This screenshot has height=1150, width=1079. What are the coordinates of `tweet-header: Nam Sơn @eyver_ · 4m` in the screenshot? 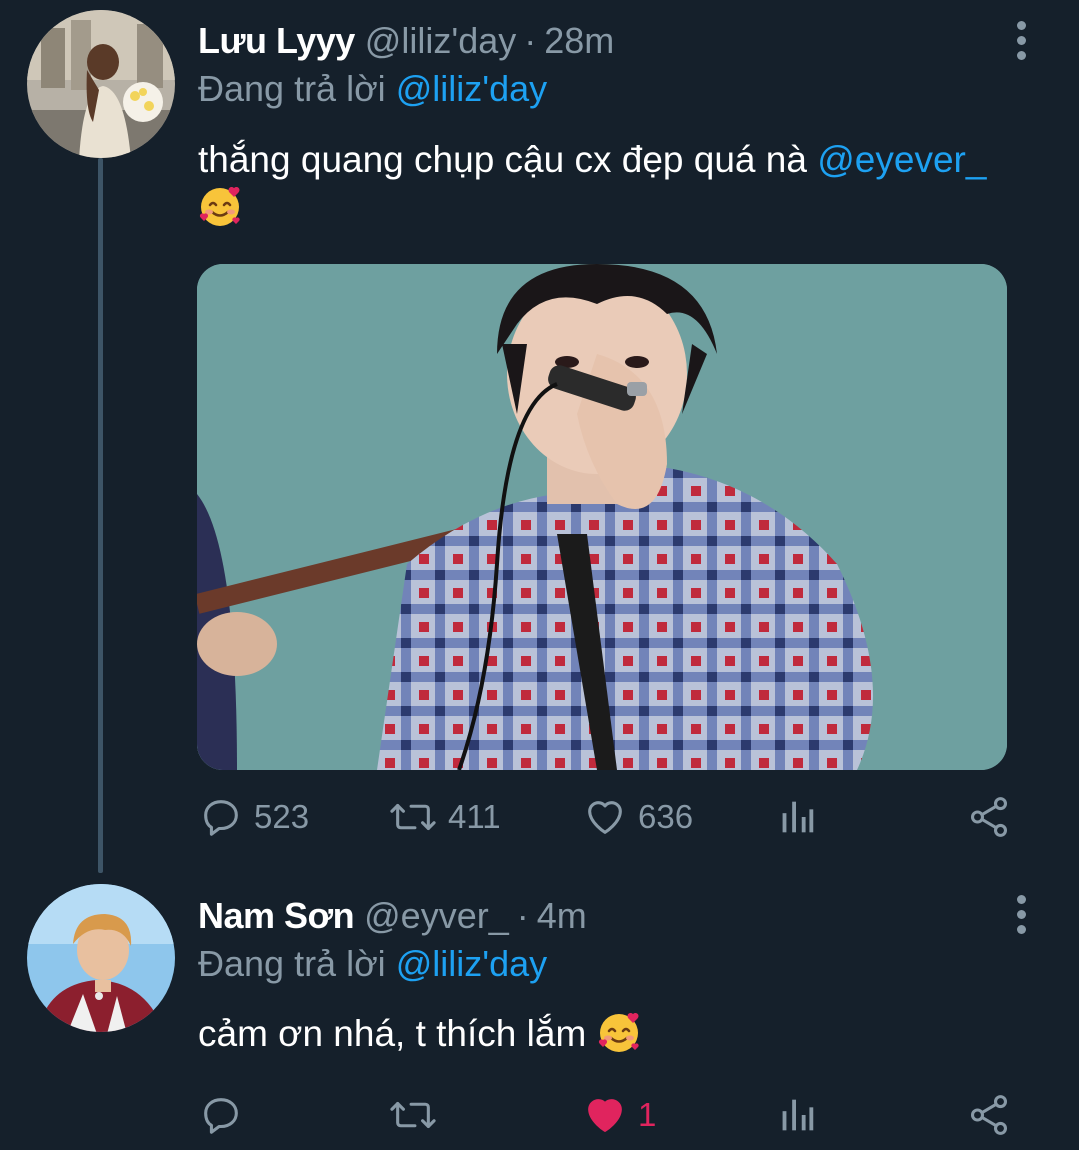 It's located at (392, 916).